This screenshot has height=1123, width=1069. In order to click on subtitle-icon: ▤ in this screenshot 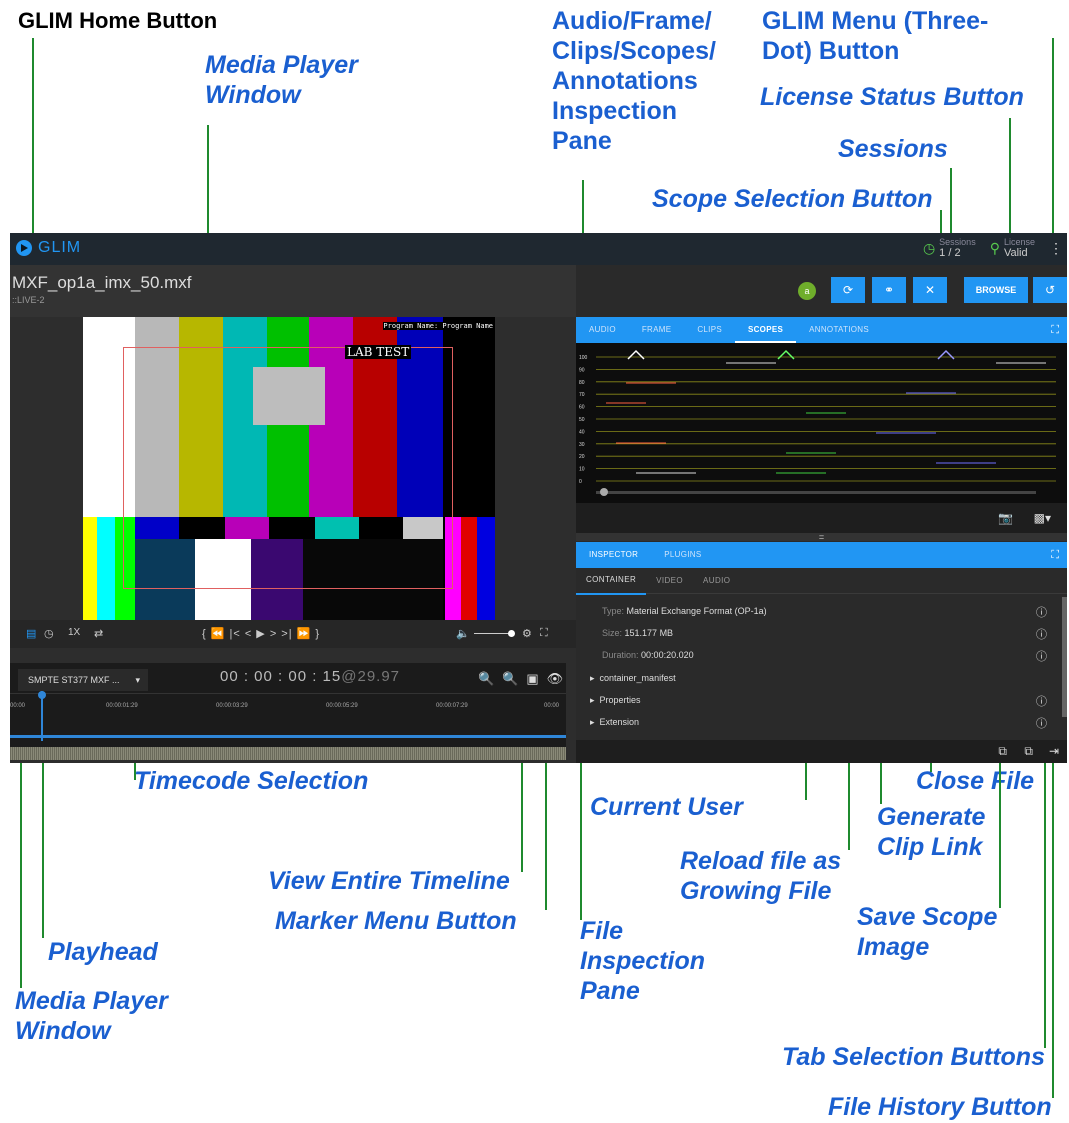, I will do `click(31, 633)`.